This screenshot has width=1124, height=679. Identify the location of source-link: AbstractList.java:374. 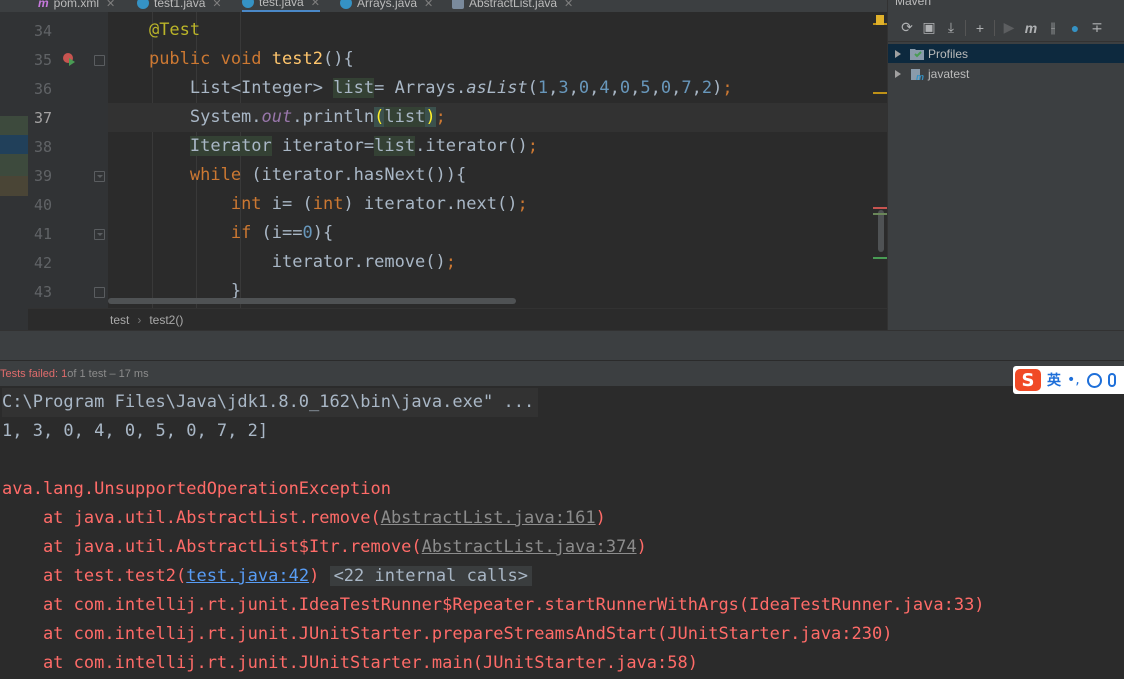
(529, 547).